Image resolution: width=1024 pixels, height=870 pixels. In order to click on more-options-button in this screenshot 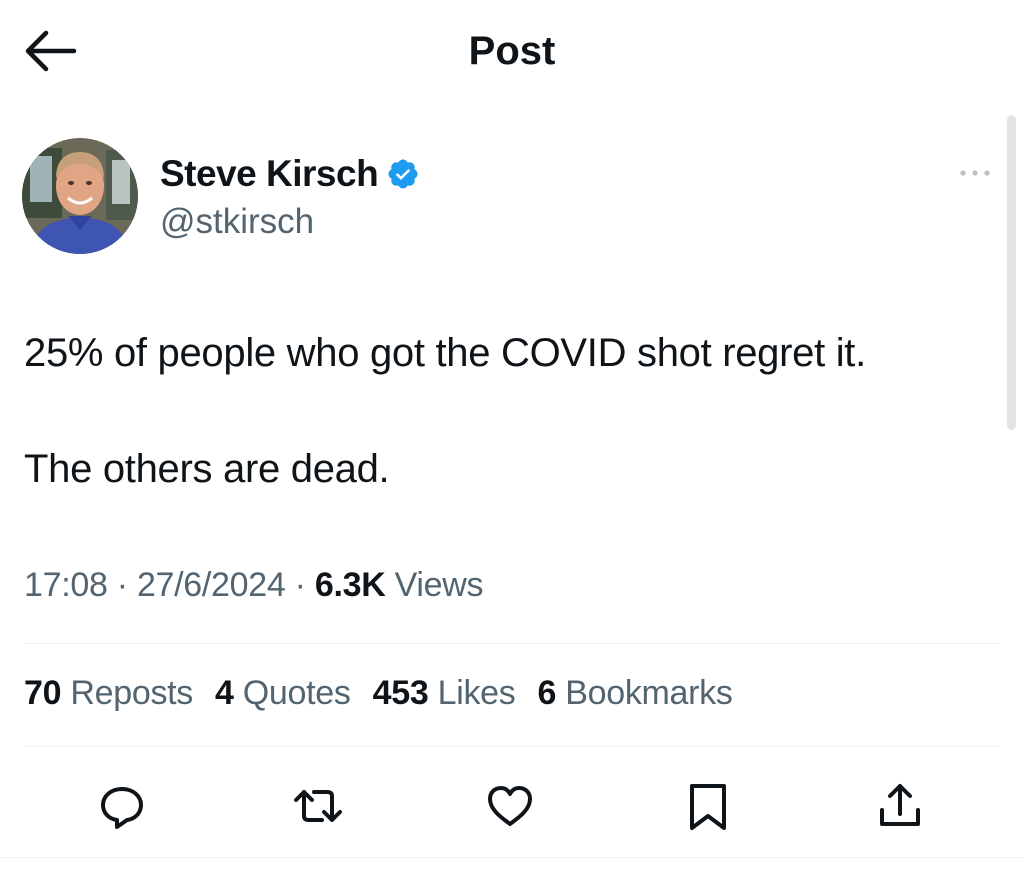, I will do `click(975, 173)`.